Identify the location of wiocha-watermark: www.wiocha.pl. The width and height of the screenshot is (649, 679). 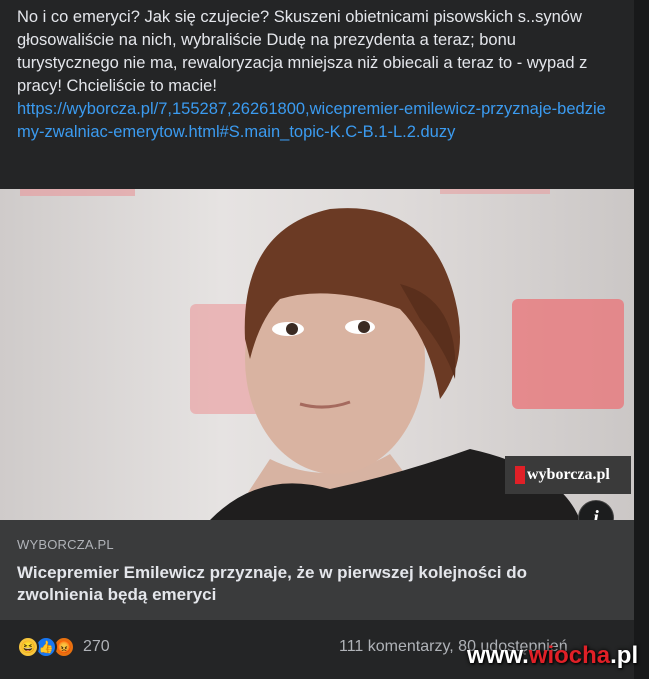
(553, 655).